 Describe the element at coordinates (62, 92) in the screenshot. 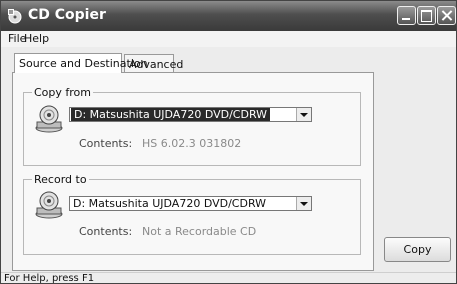

I see `copy-from-legend: Copy from` at that location.